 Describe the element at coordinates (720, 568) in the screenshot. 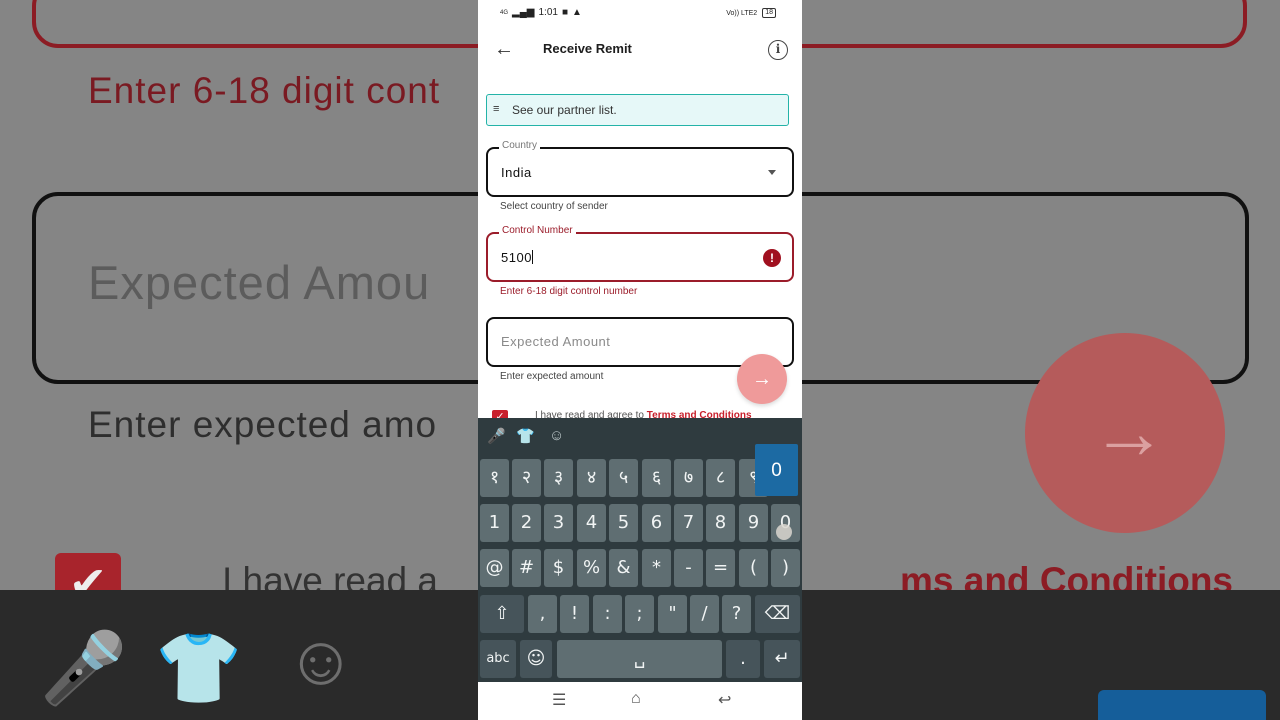

I see `key-equals: =` at that location.